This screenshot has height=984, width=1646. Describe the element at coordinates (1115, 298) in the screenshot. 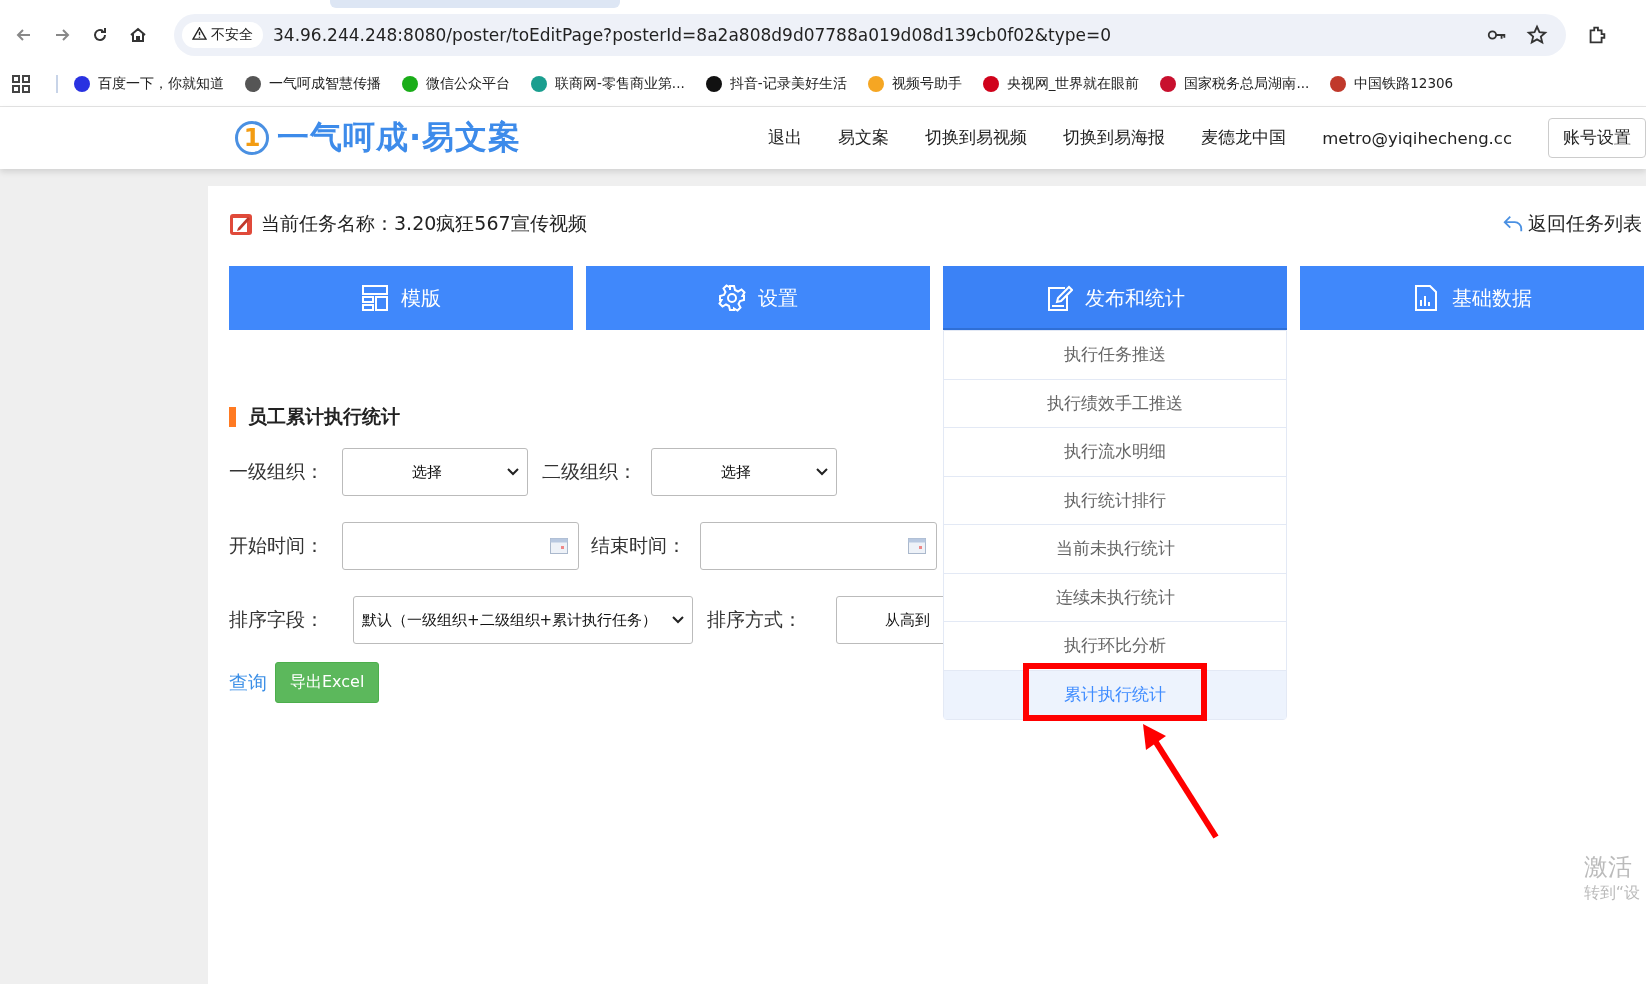

I see `tab: 发布和统计` at that location.